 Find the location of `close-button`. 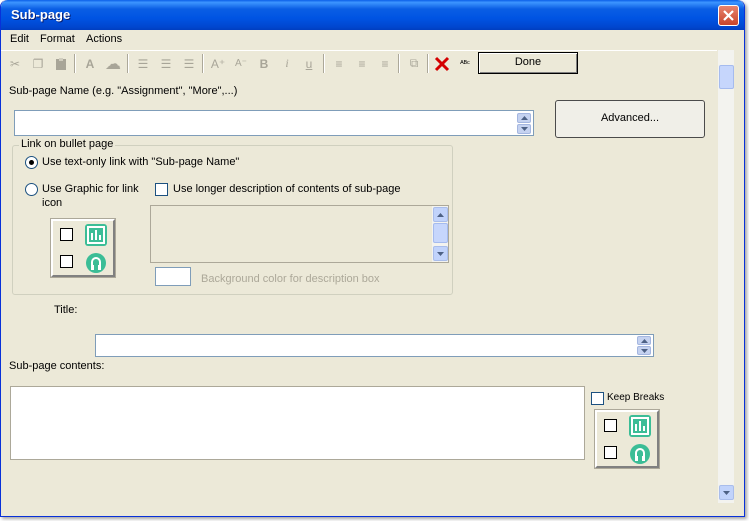

close-button is located at coordinates (728, 15).